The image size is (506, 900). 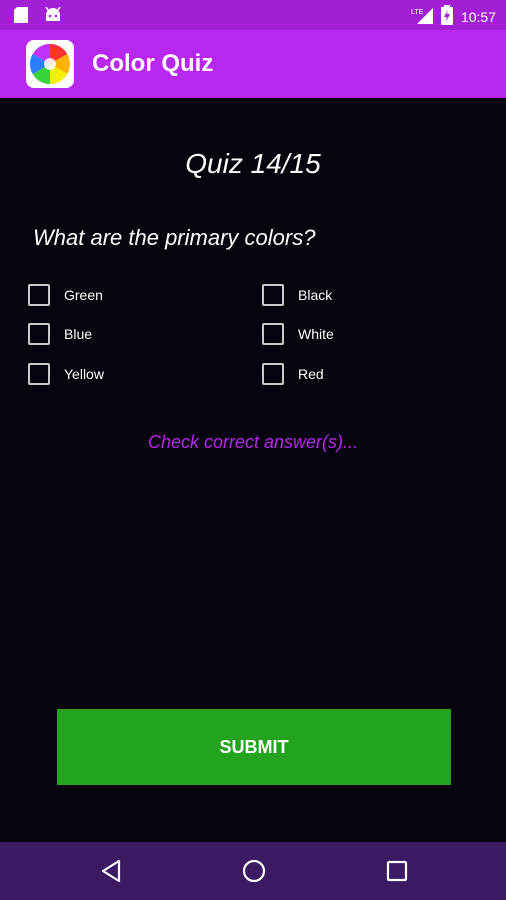 What do you see at coordinates (60, 334) in the screenshot?
I see `option-blue: Blue` at bounding box center [60, 334].